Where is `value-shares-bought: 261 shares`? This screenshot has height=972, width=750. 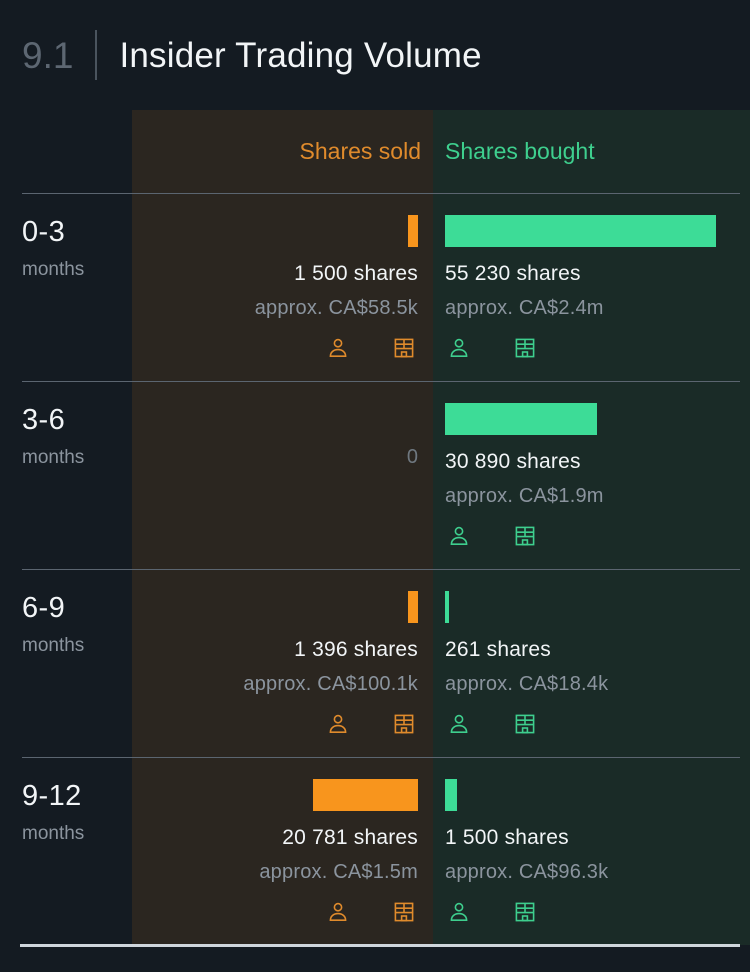
value-shares-bought: 261 shares is located at coordinates (498, 649).